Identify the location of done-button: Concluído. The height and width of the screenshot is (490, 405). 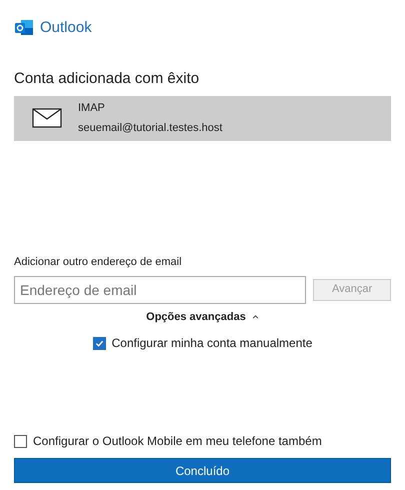
(202, 470).